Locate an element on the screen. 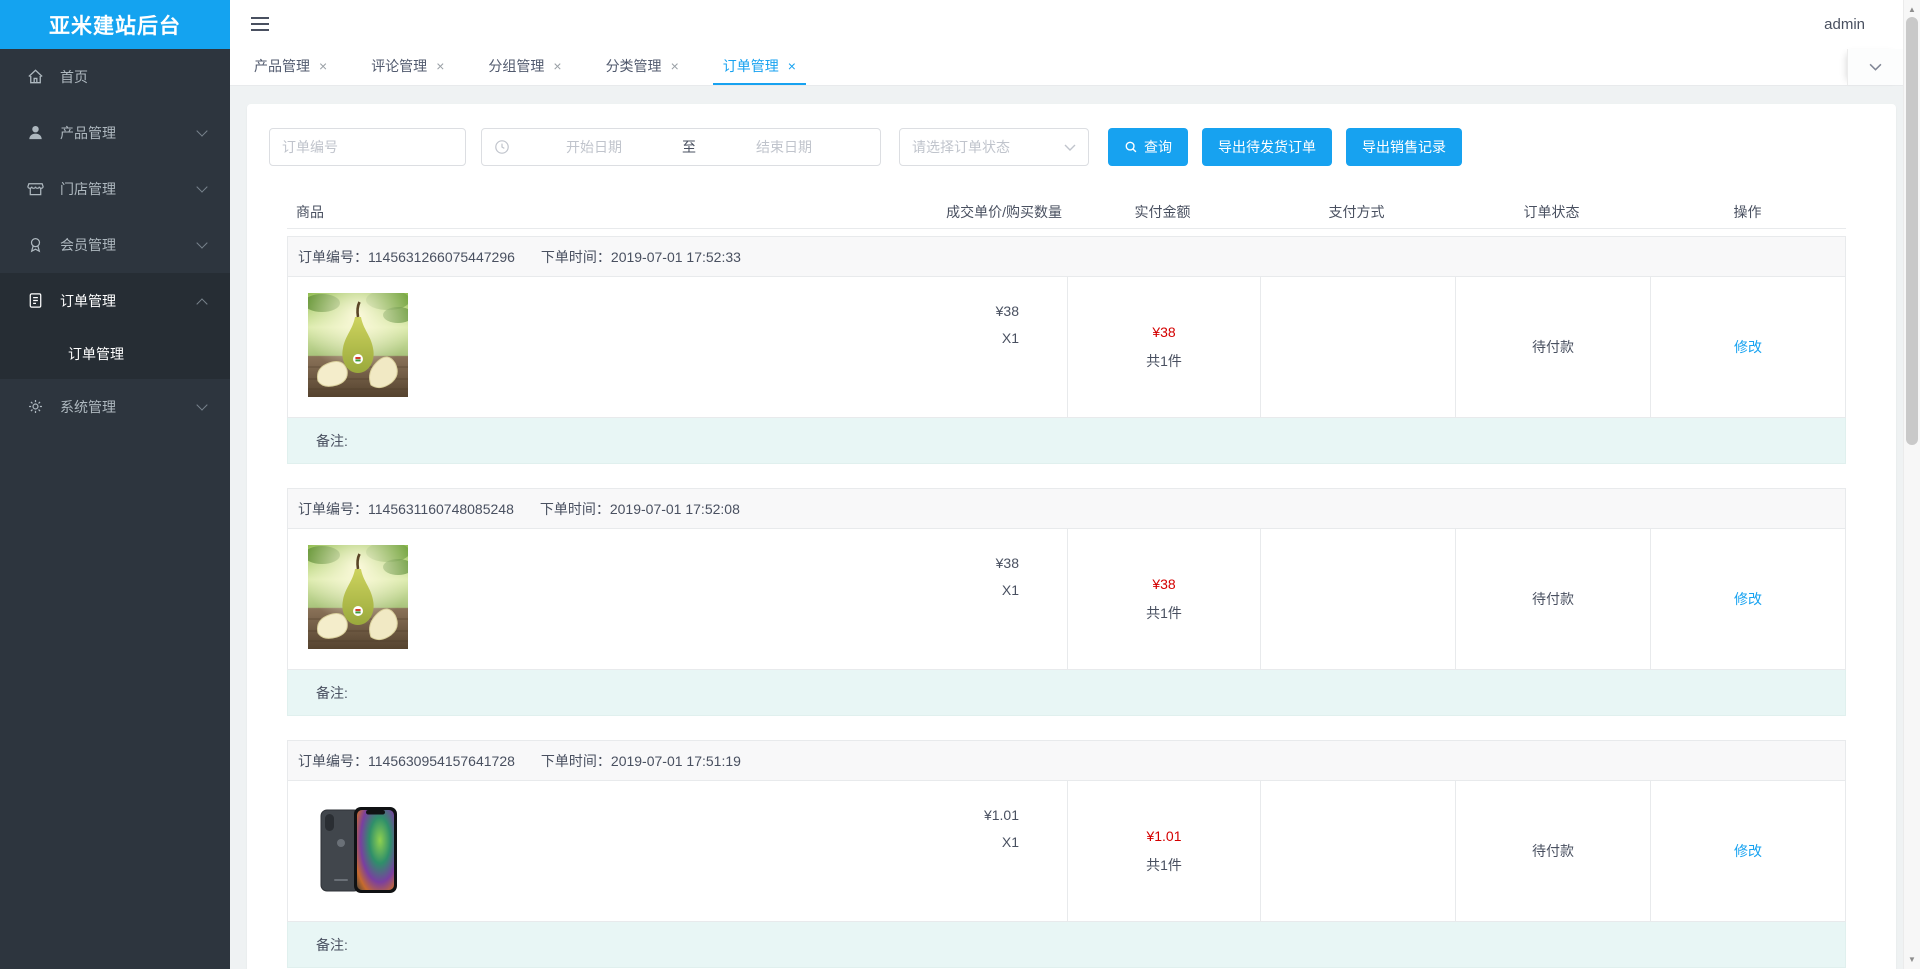 The image size is (1920, 969). table-header-row: 商品 成交单价/购买数量 实付金额 支付方式 订单状态 操作 is located at coordinates (1066, 212).